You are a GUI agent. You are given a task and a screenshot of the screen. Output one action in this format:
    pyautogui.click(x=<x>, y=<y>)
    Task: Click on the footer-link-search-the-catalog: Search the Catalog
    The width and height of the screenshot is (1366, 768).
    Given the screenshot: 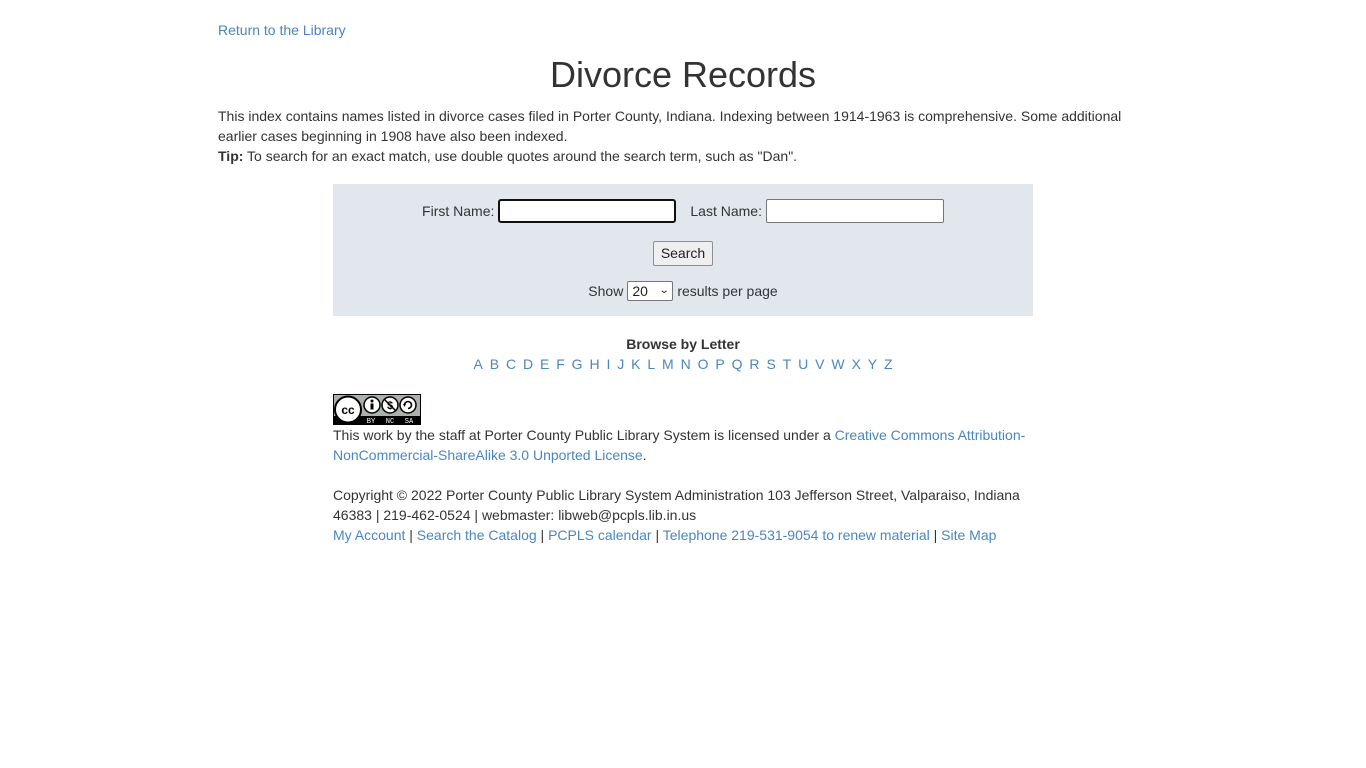 What is the action you would take?
    pyautogui.click(x=477, y=535)
    